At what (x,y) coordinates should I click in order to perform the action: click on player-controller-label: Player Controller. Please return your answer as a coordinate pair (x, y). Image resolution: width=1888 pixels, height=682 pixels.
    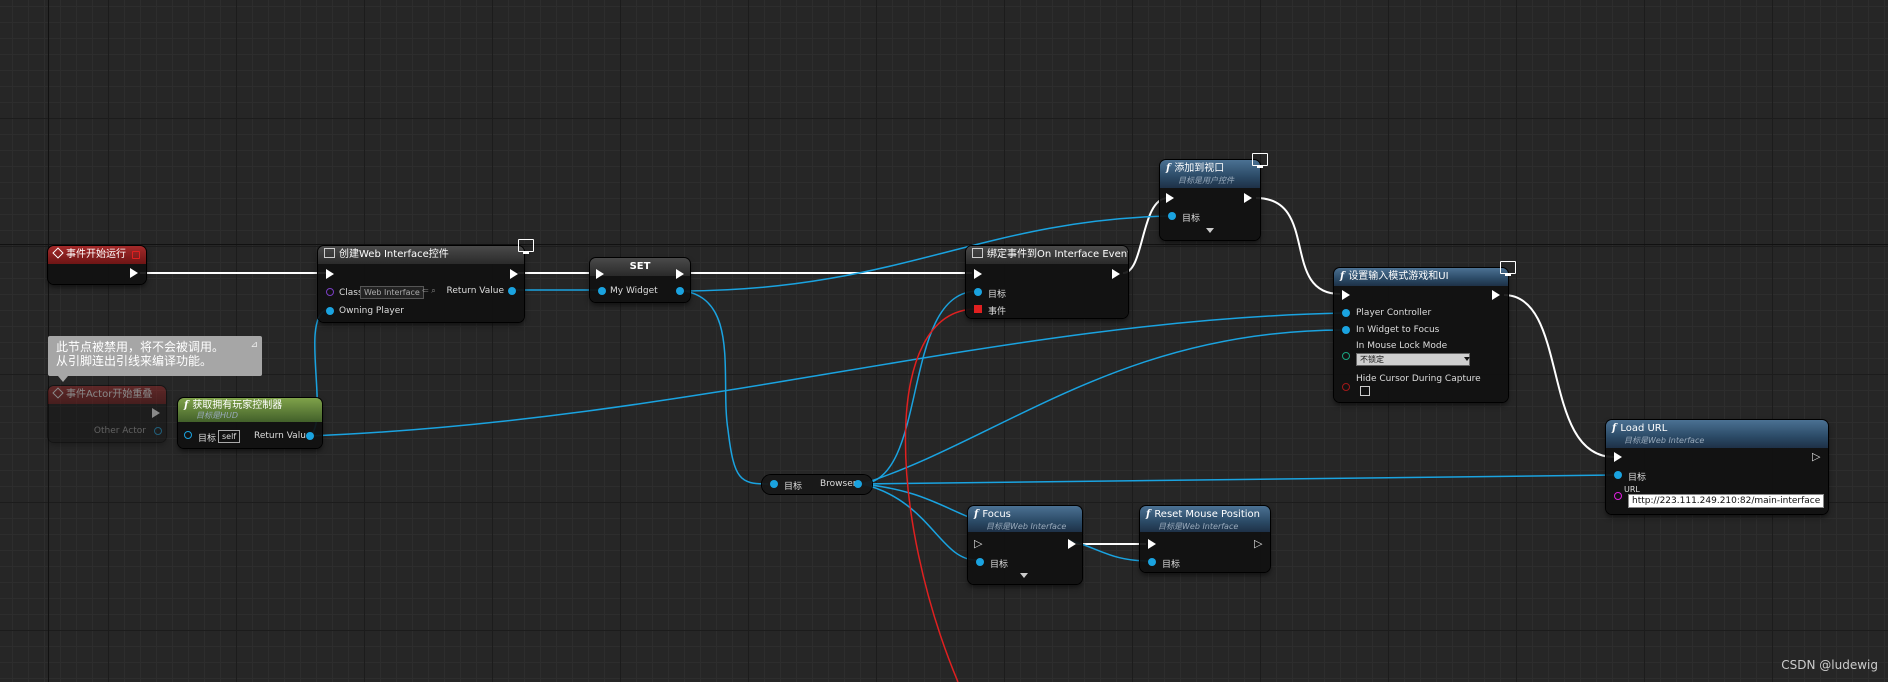
    Looking at the image, I should click on (1394, 313).